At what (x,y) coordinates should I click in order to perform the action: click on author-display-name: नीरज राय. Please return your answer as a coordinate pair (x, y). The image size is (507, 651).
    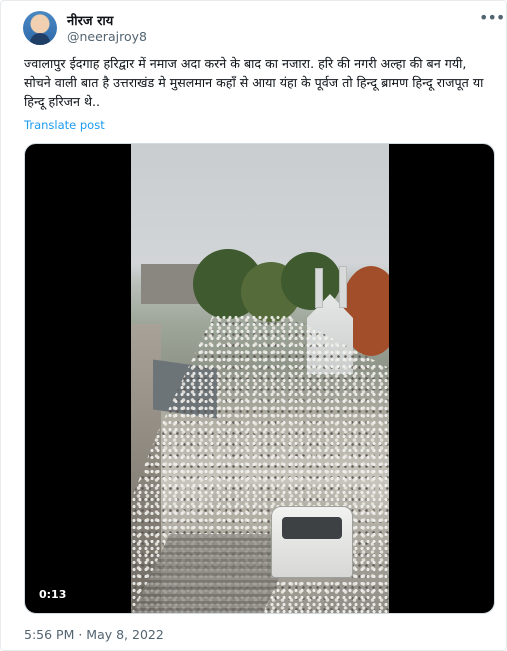
    Looking at the image, I should click on (90, 20).